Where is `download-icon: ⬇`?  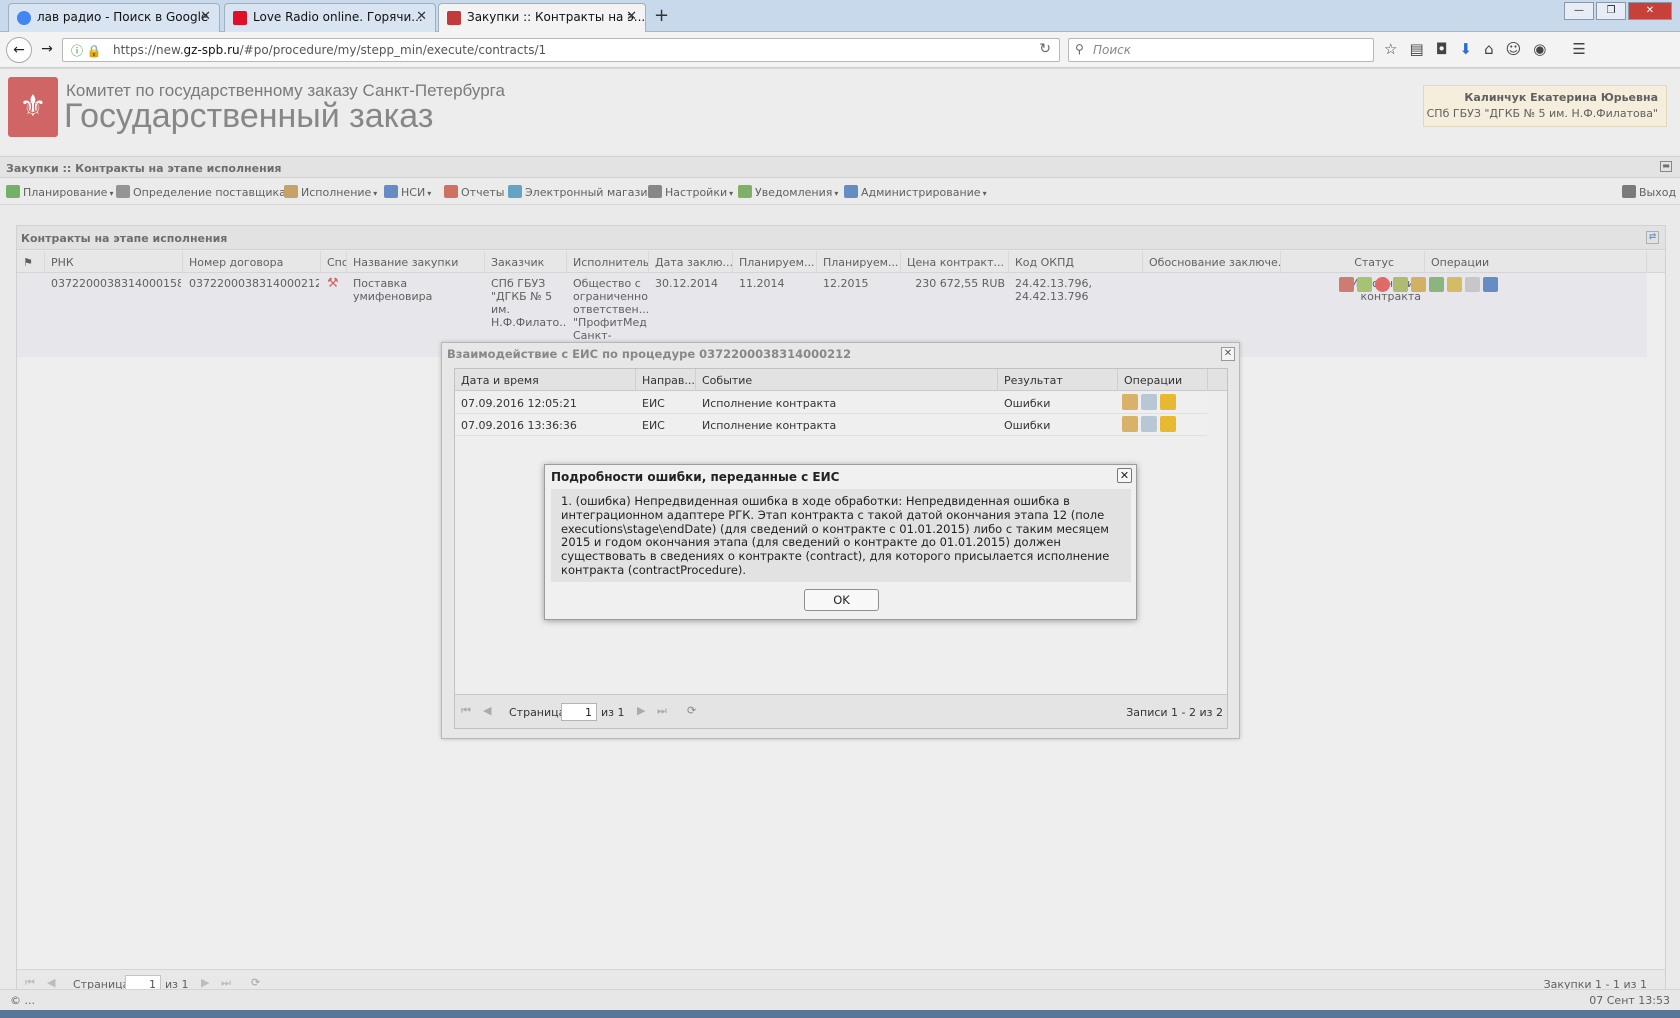 download-icon: ⬇ is located at coordinates (1466, 49).